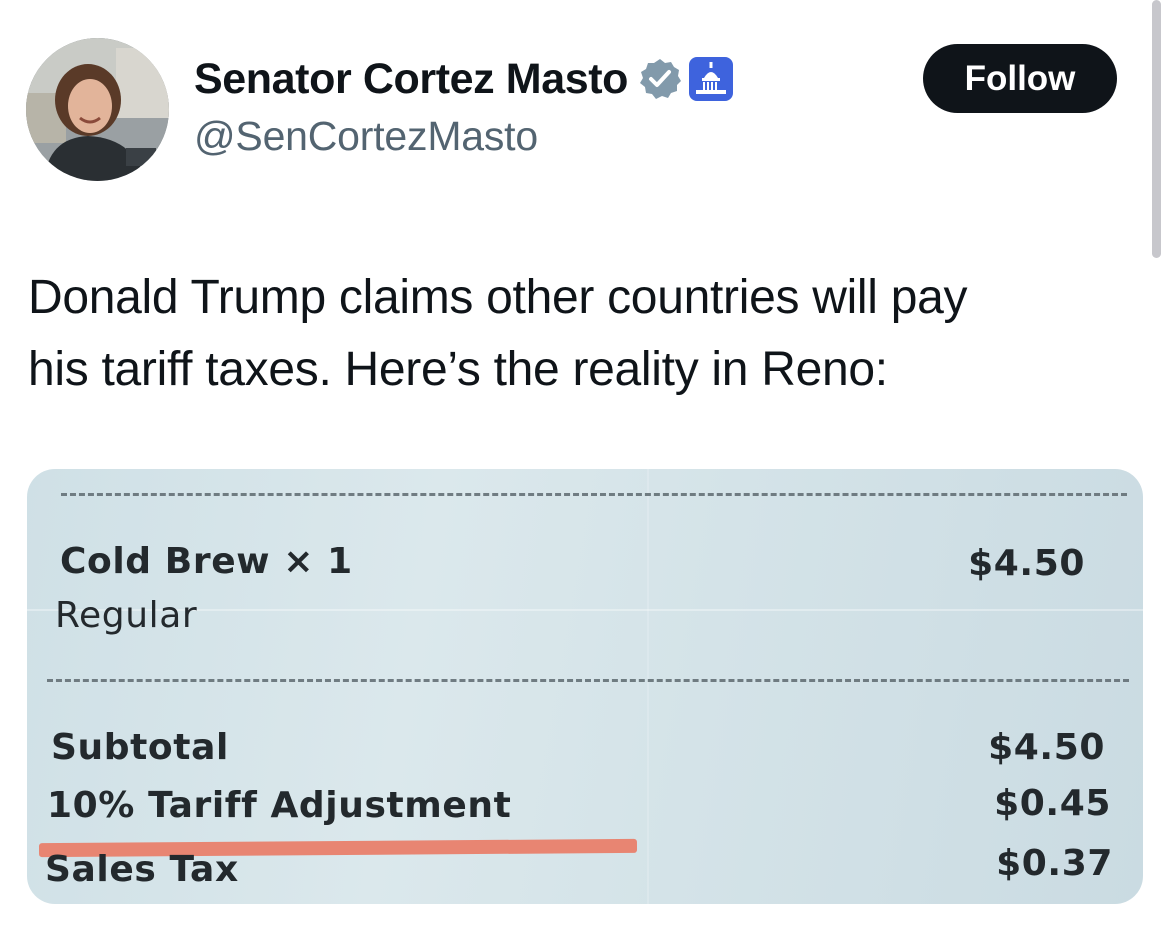 The image size is (1170, 938). What do you see at coordinates (97, 109) in the screenshot?
I see `avatar` at bounding box center [97, 109].